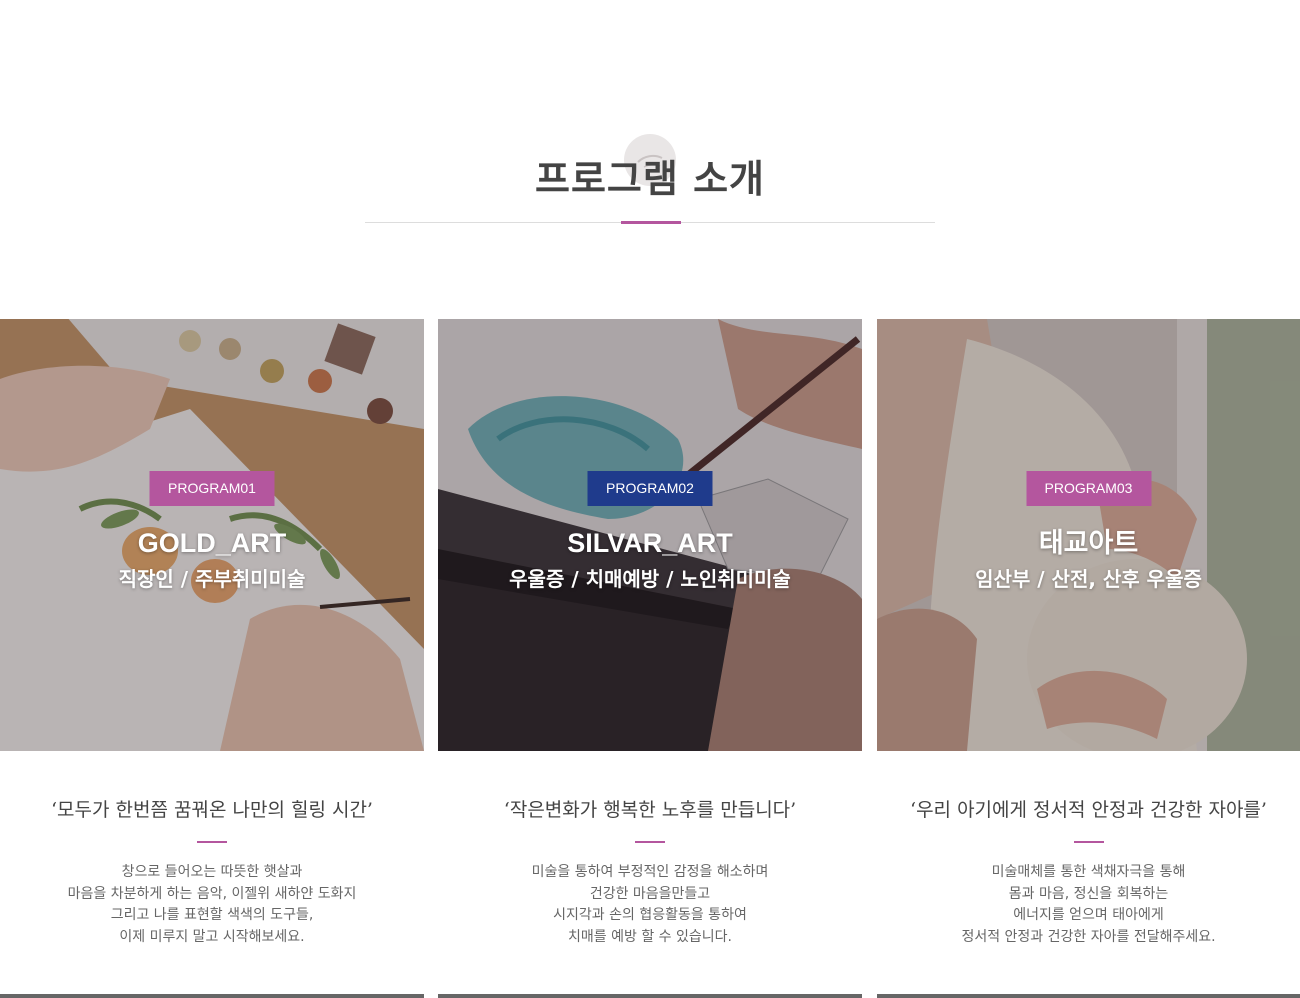 The width and height of the screenshot is (1300, 998). I want to click on program-subtitle: 직장인 / 주부취미미술, so click(212, 579).